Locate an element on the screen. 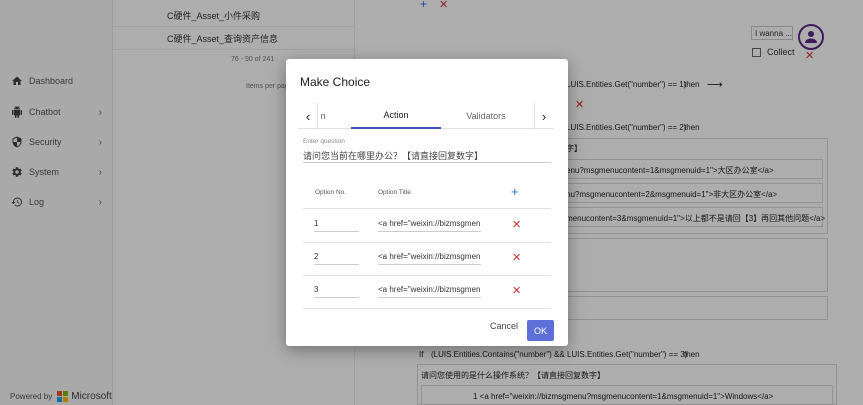 The width and height of the screenshot is (863, 405). cancel-button: Cancel is located at coordinates (504, 326).